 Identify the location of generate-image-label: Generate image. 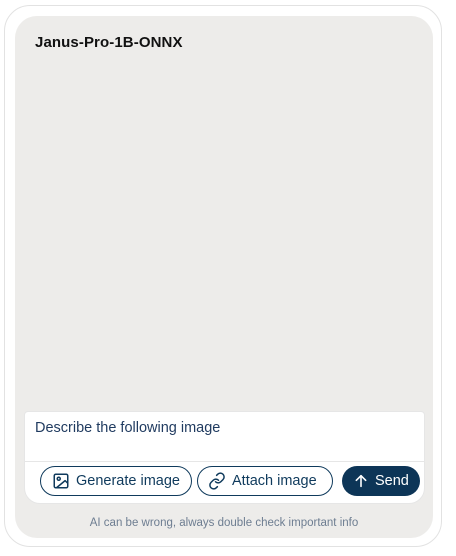
(128, 481).